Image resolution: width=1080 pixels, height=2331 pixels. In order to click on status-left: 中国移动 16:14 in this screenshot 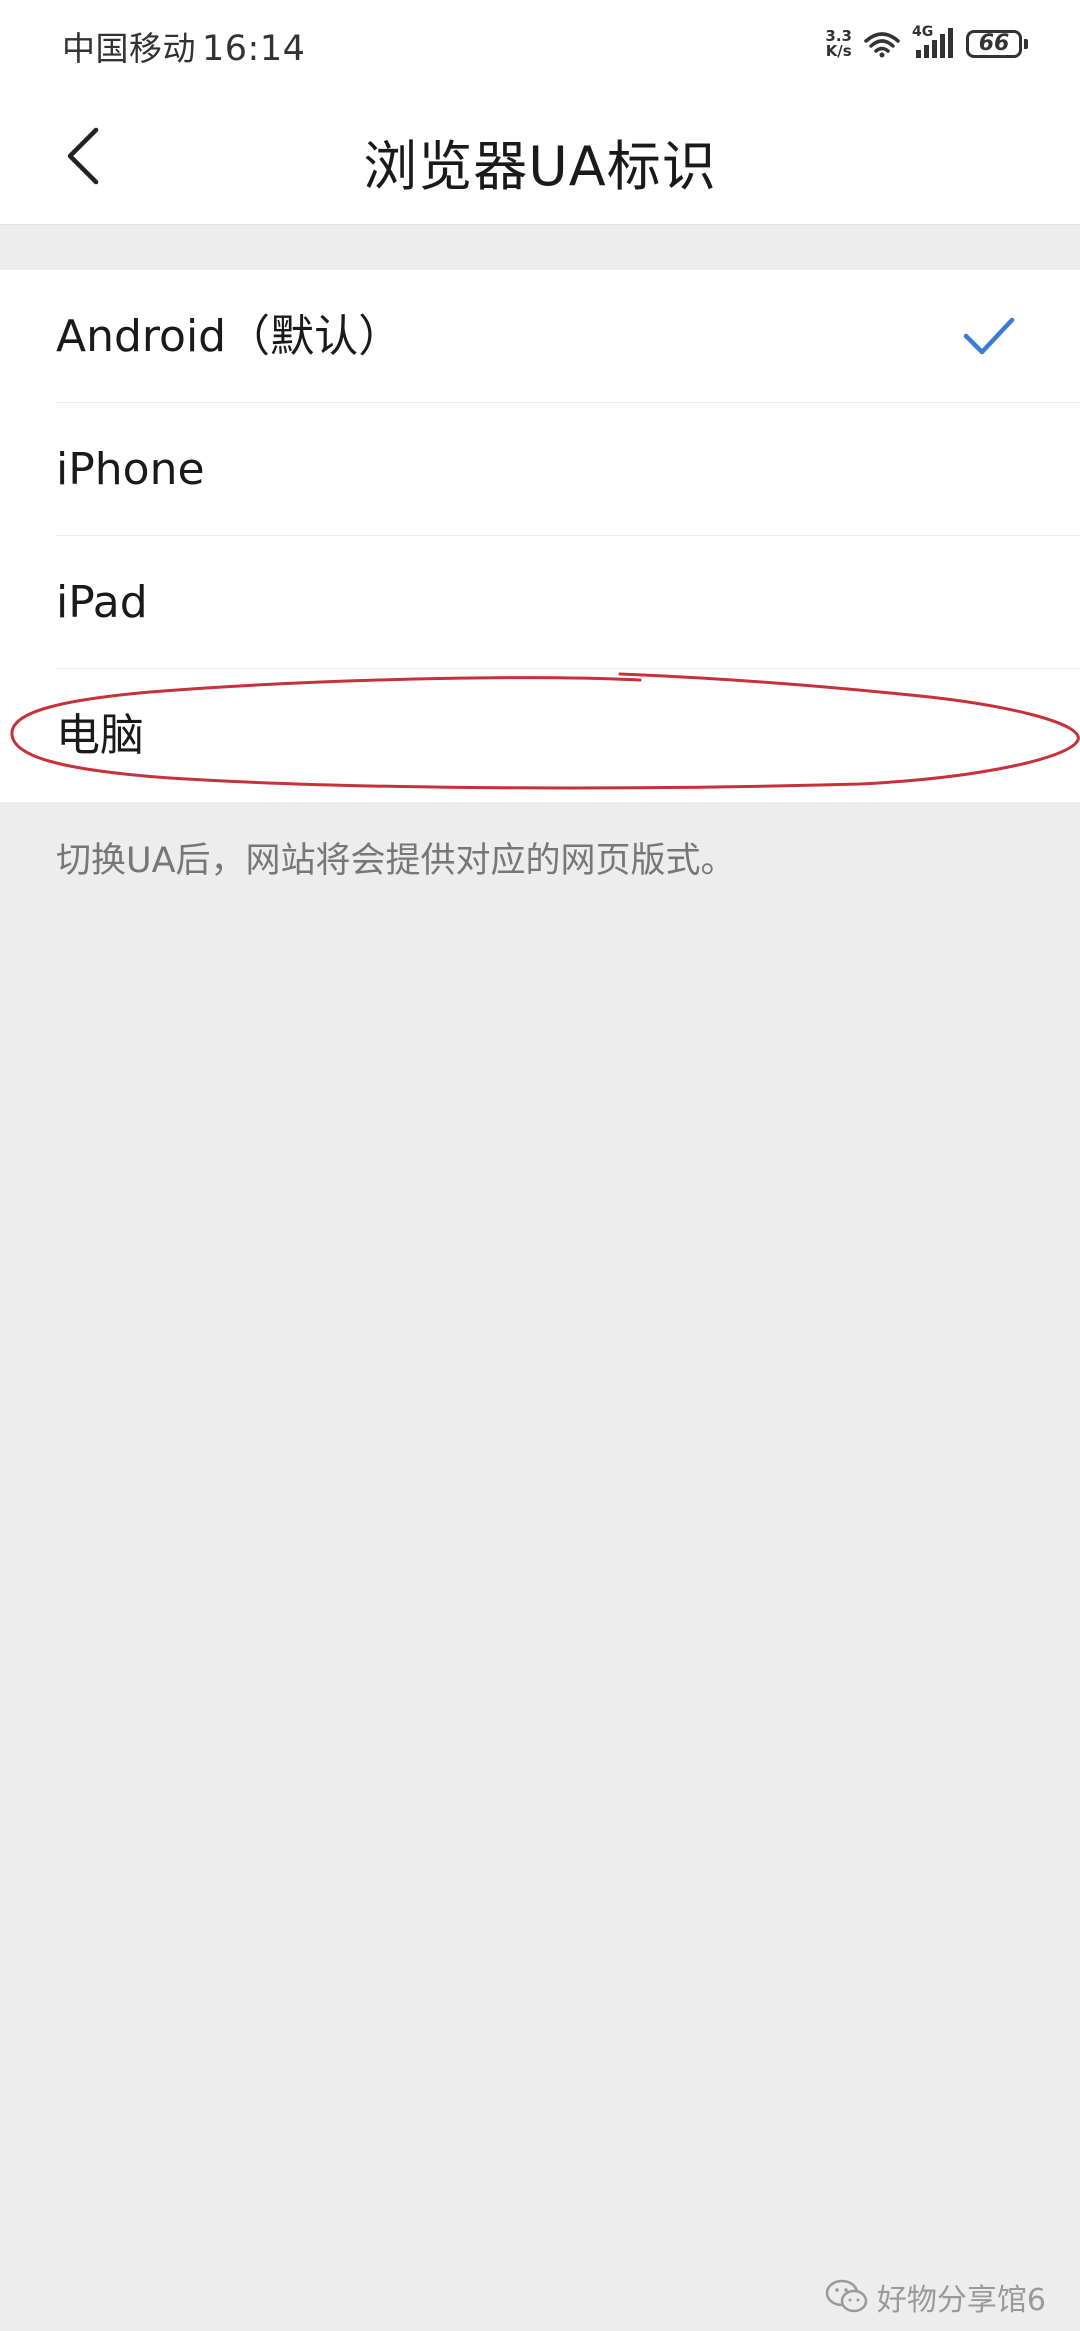, I will do `click(183, 46)`.